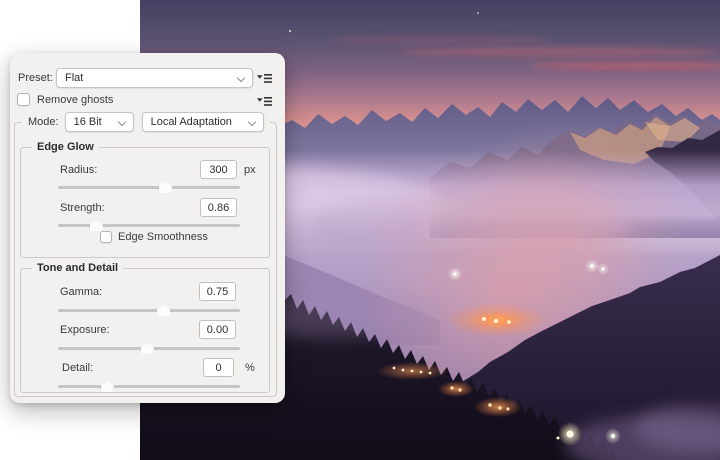 The image size is (720, 460). What do you see at coordinates (218, 367) in the screenshot?
I see `detail-input` at bounding box center [218, 367].